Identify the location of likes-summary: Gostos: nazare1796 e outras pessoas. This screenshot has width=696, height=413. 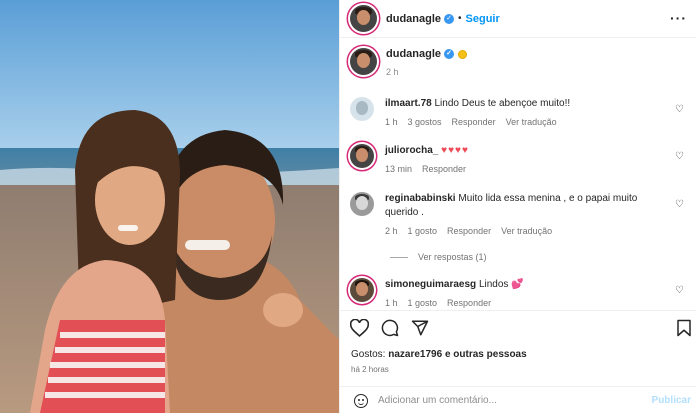
(439, 354).